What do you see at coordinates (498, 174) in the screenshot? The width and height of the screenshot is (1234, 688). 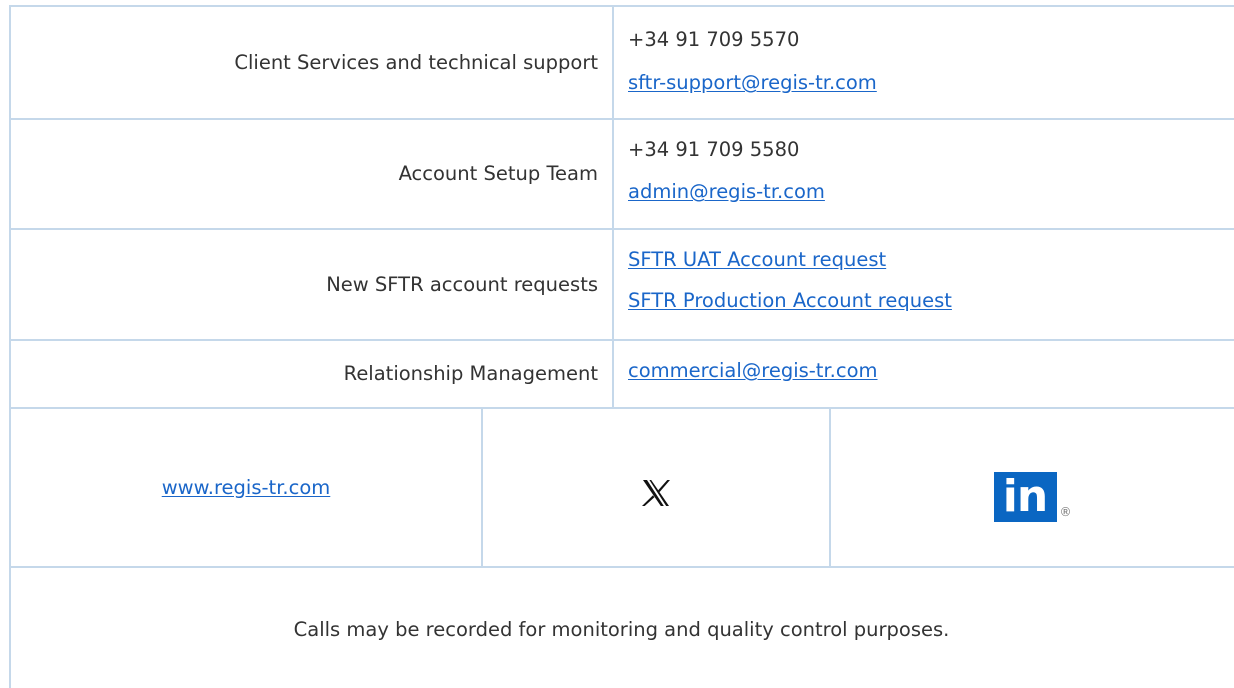 I see `account-setup-label: Account Setup Team` at bounding box center [498, 174].